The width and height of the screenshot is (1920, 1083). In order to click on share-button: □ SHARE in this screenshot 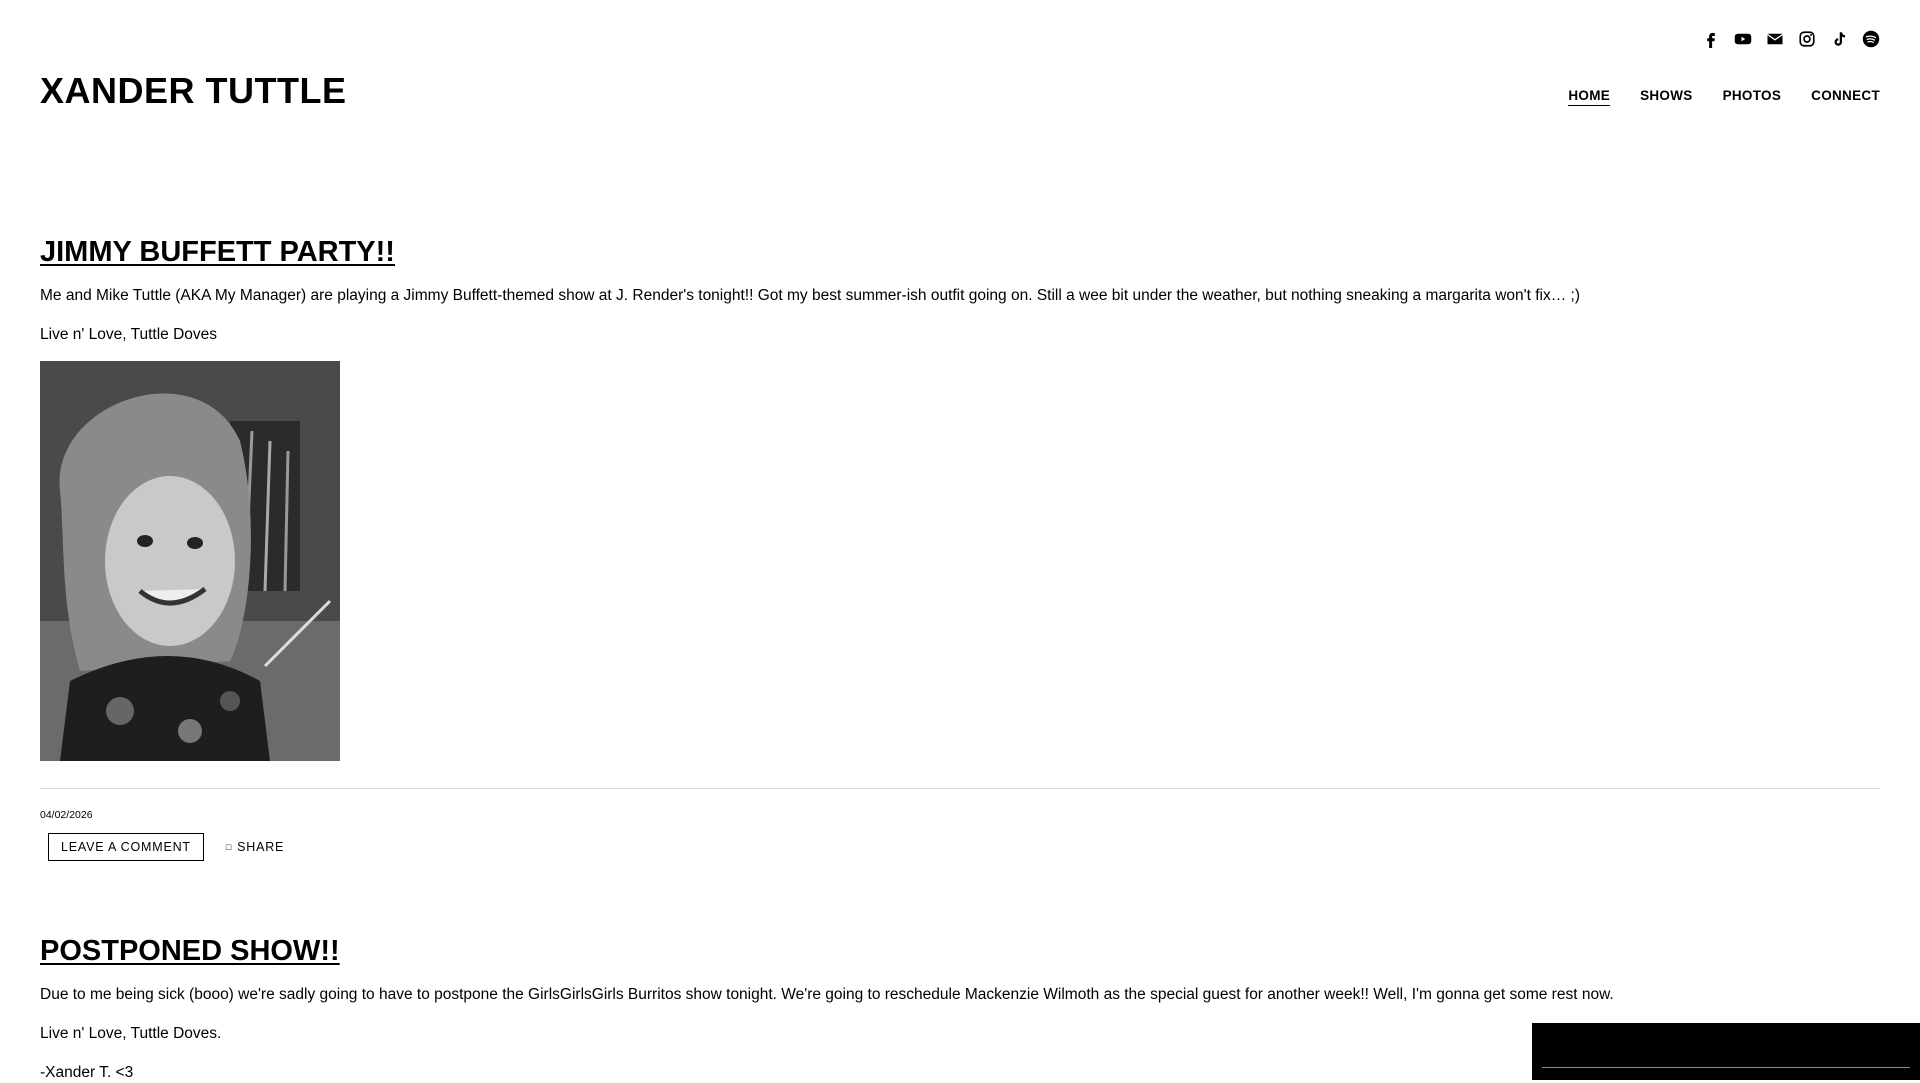, I will do `click(255, 847)`.